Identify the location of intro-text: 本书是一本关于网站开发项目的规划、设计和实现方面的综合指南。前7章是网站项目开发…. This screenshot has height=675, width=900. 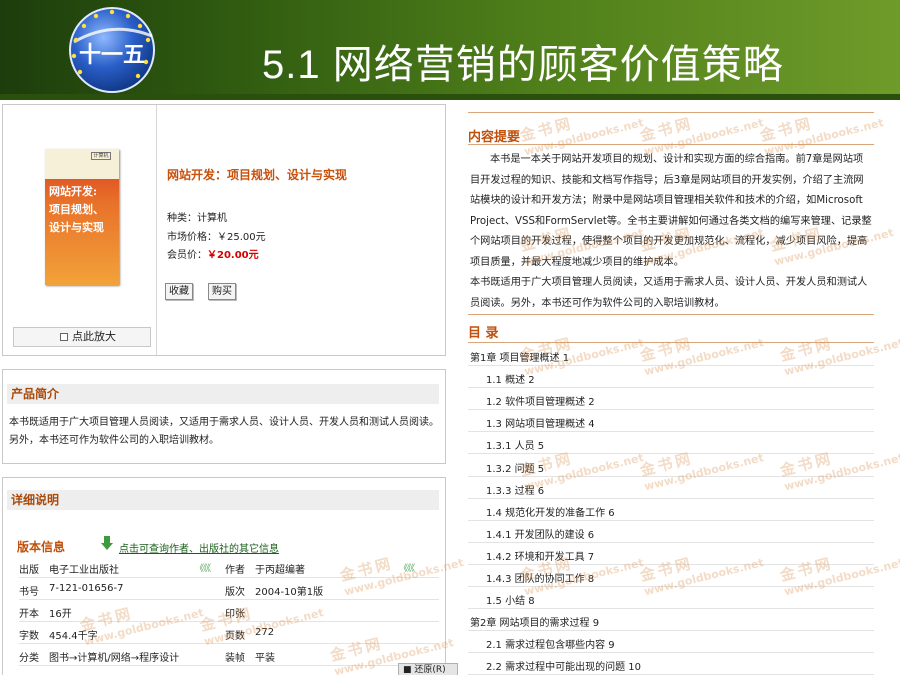
(671, 232).